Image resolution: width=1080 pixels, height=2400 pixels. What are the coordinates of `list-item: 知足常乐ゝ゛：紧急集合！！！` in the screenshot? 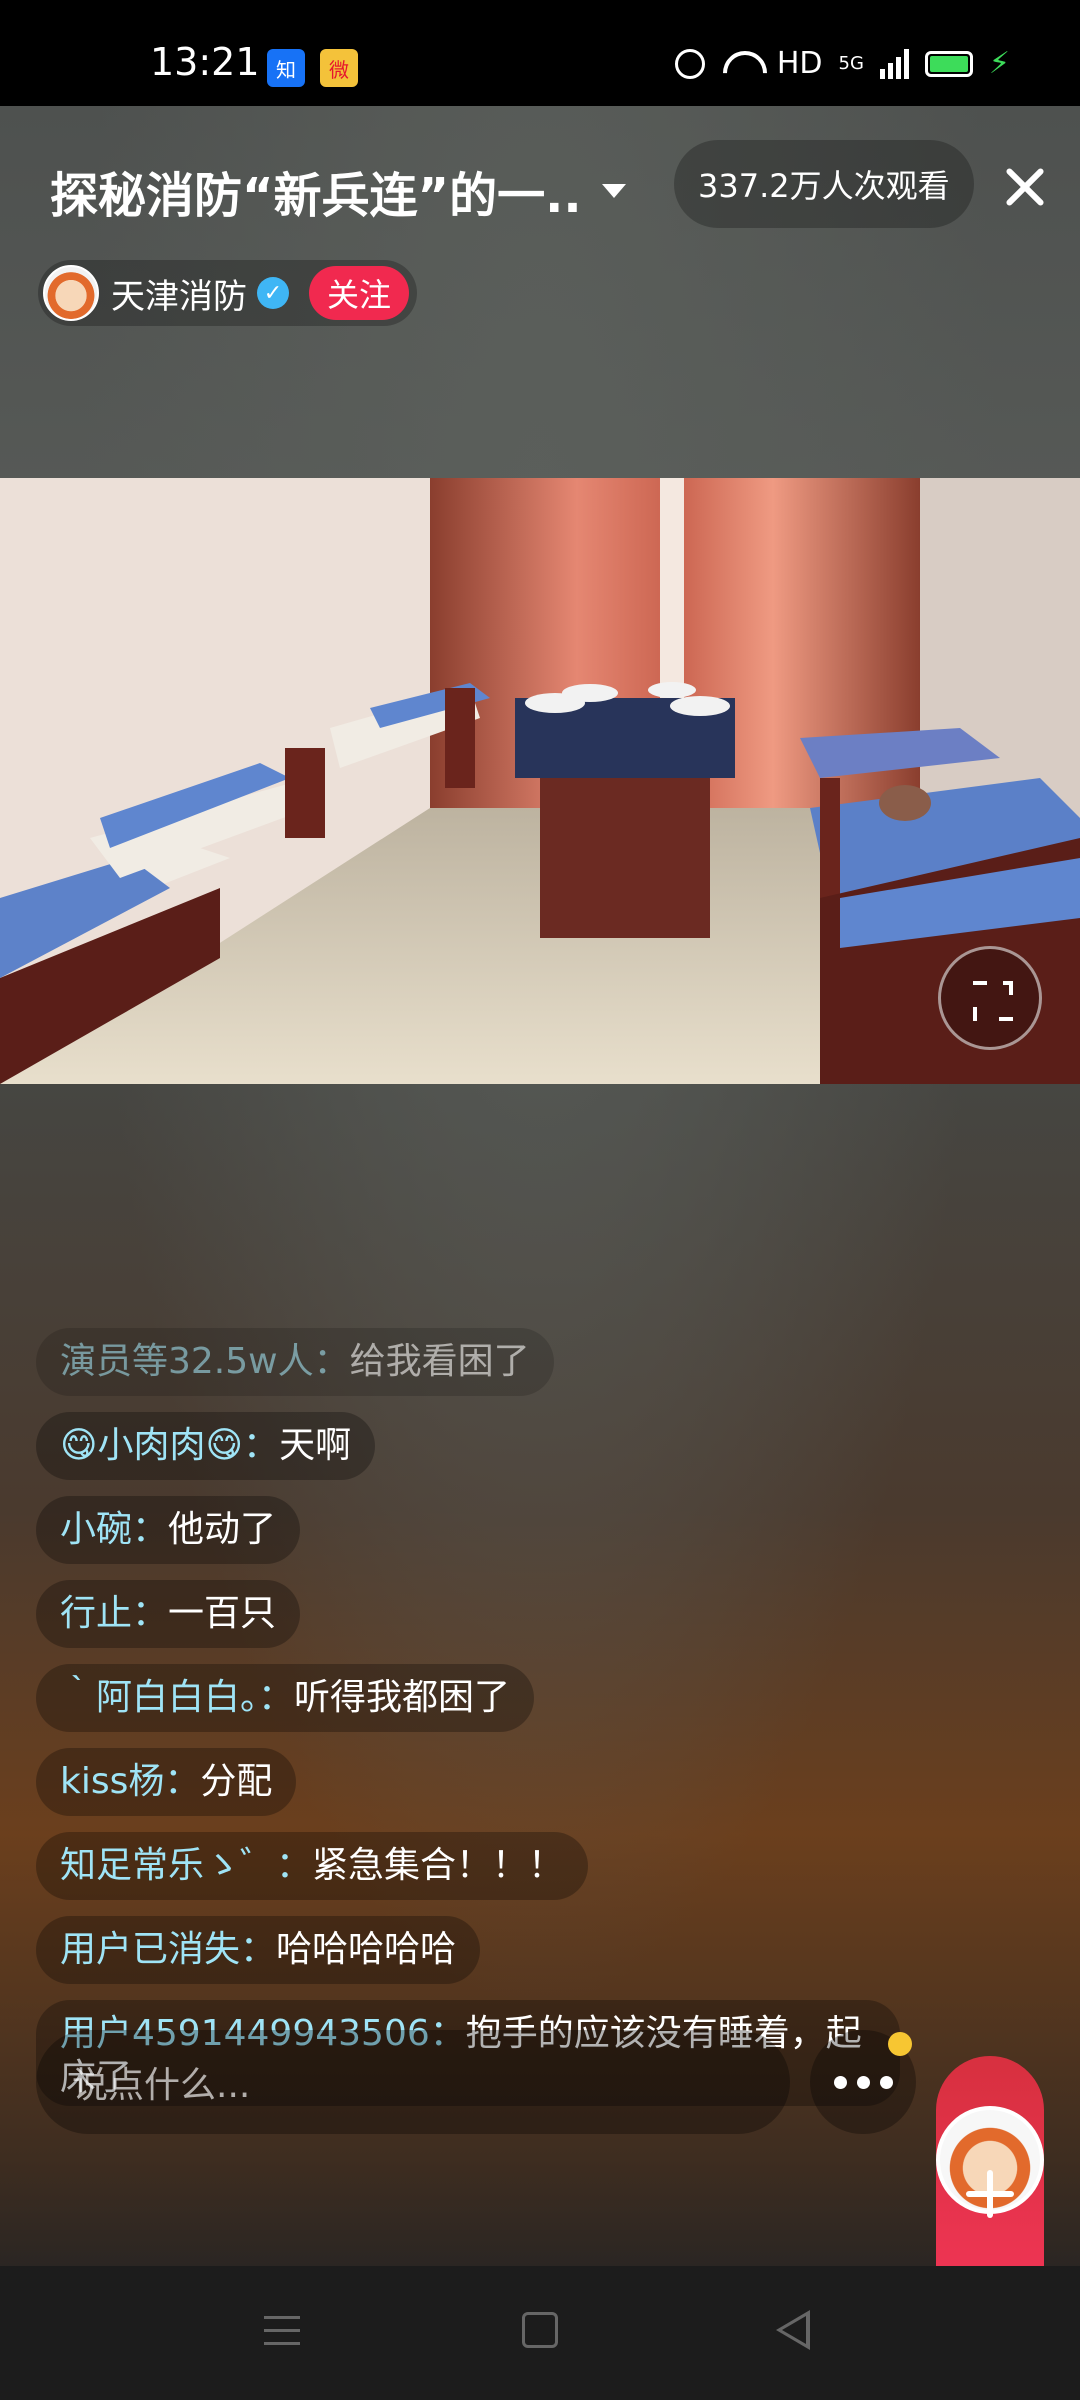 It's located at (312, 1866).